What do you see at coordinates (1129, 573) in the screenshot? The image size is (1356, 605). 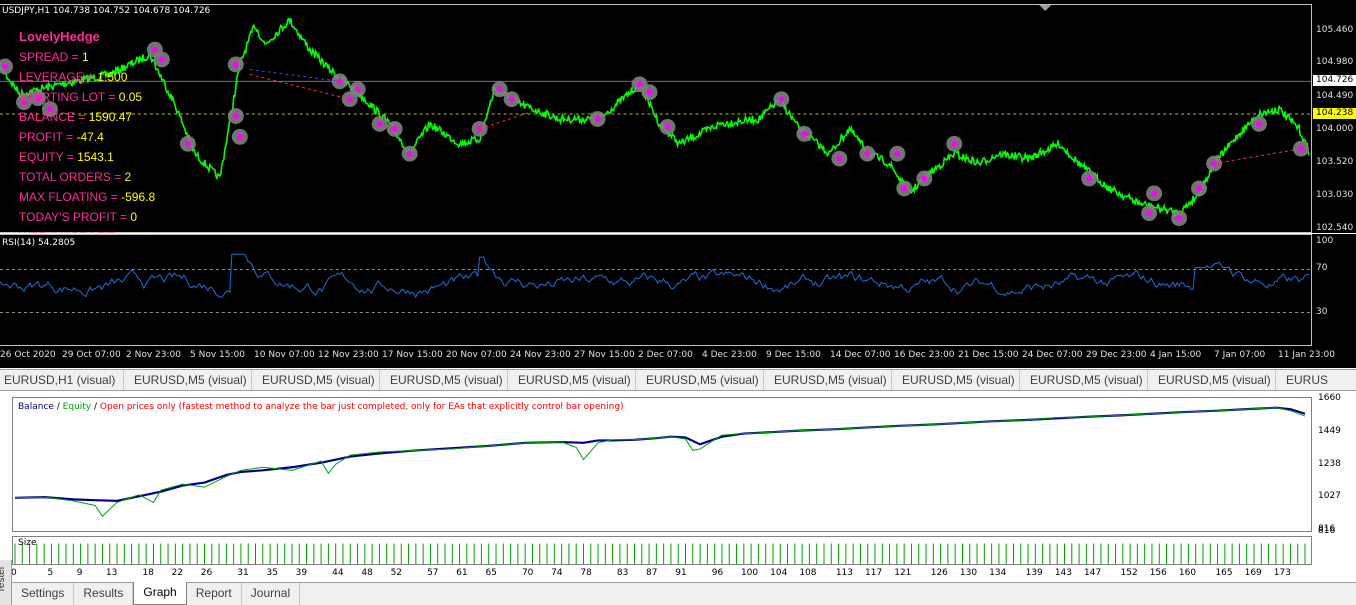 I see `graph-x-tick-label: 152` at bounding box center [1129, 573].